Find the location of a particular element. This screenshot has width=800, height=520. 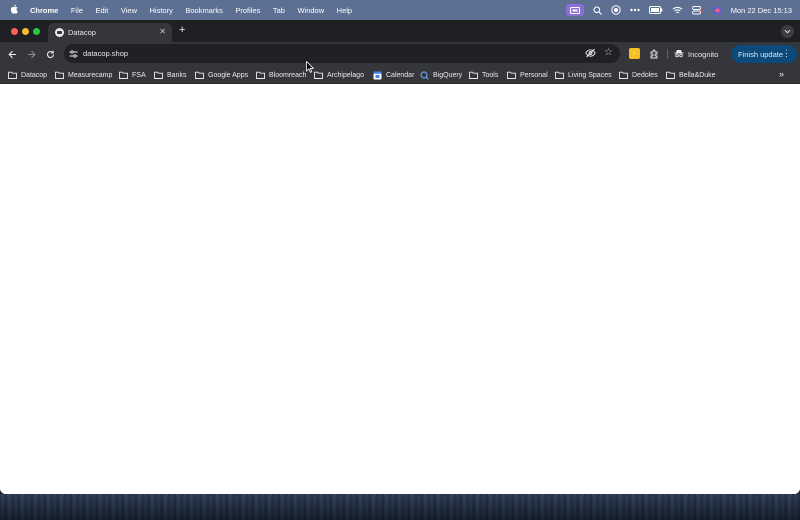

forward-arrow-icon is located at coordinates (31, 54).